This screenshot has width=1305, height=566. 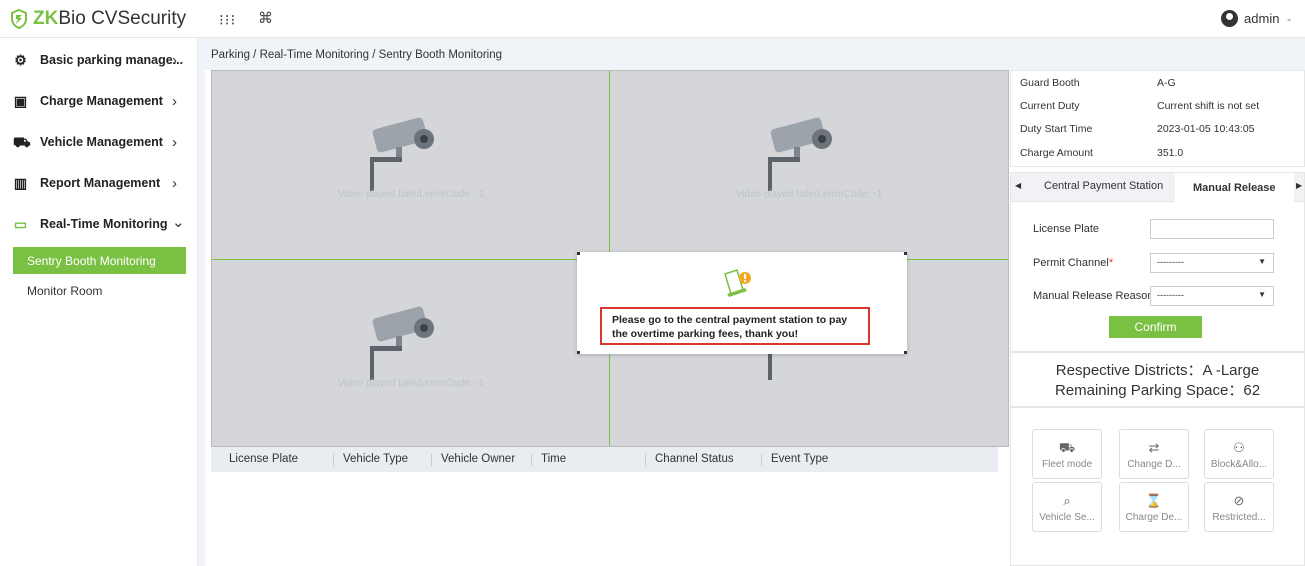 I want to click on top-bar: ZKBio CVSecurity ⁝⁝⁝ ⌘ admin ⌄, so click(x=652, y=19).